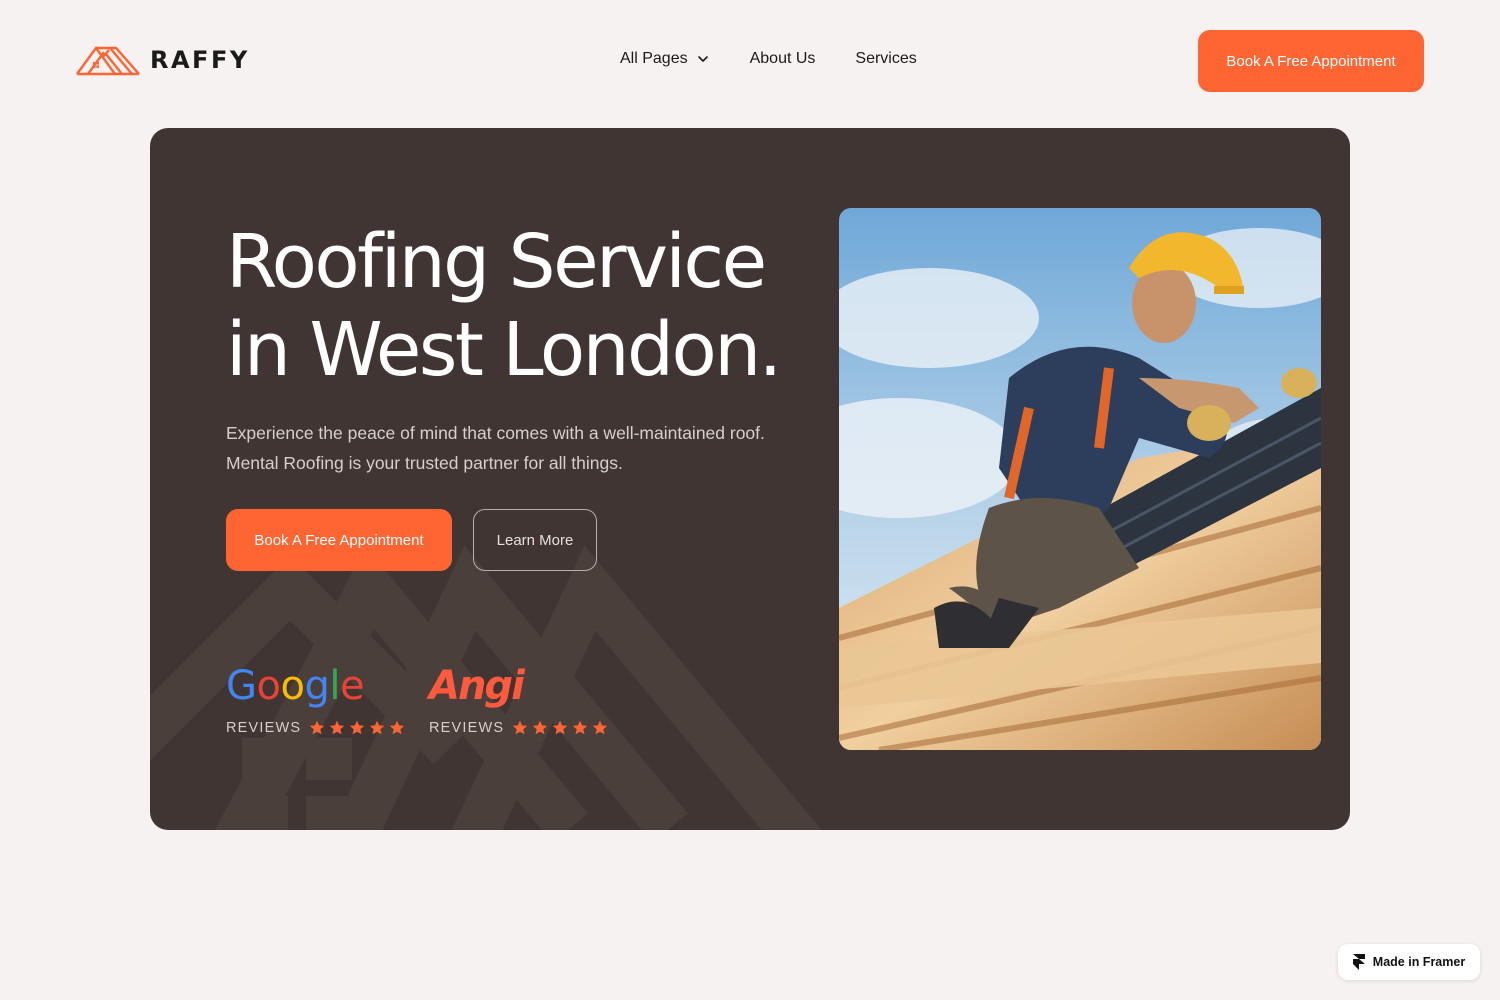 This screenshot has height=1000, width=1500. I want to click on google-logo: Google, so click(295, 686).